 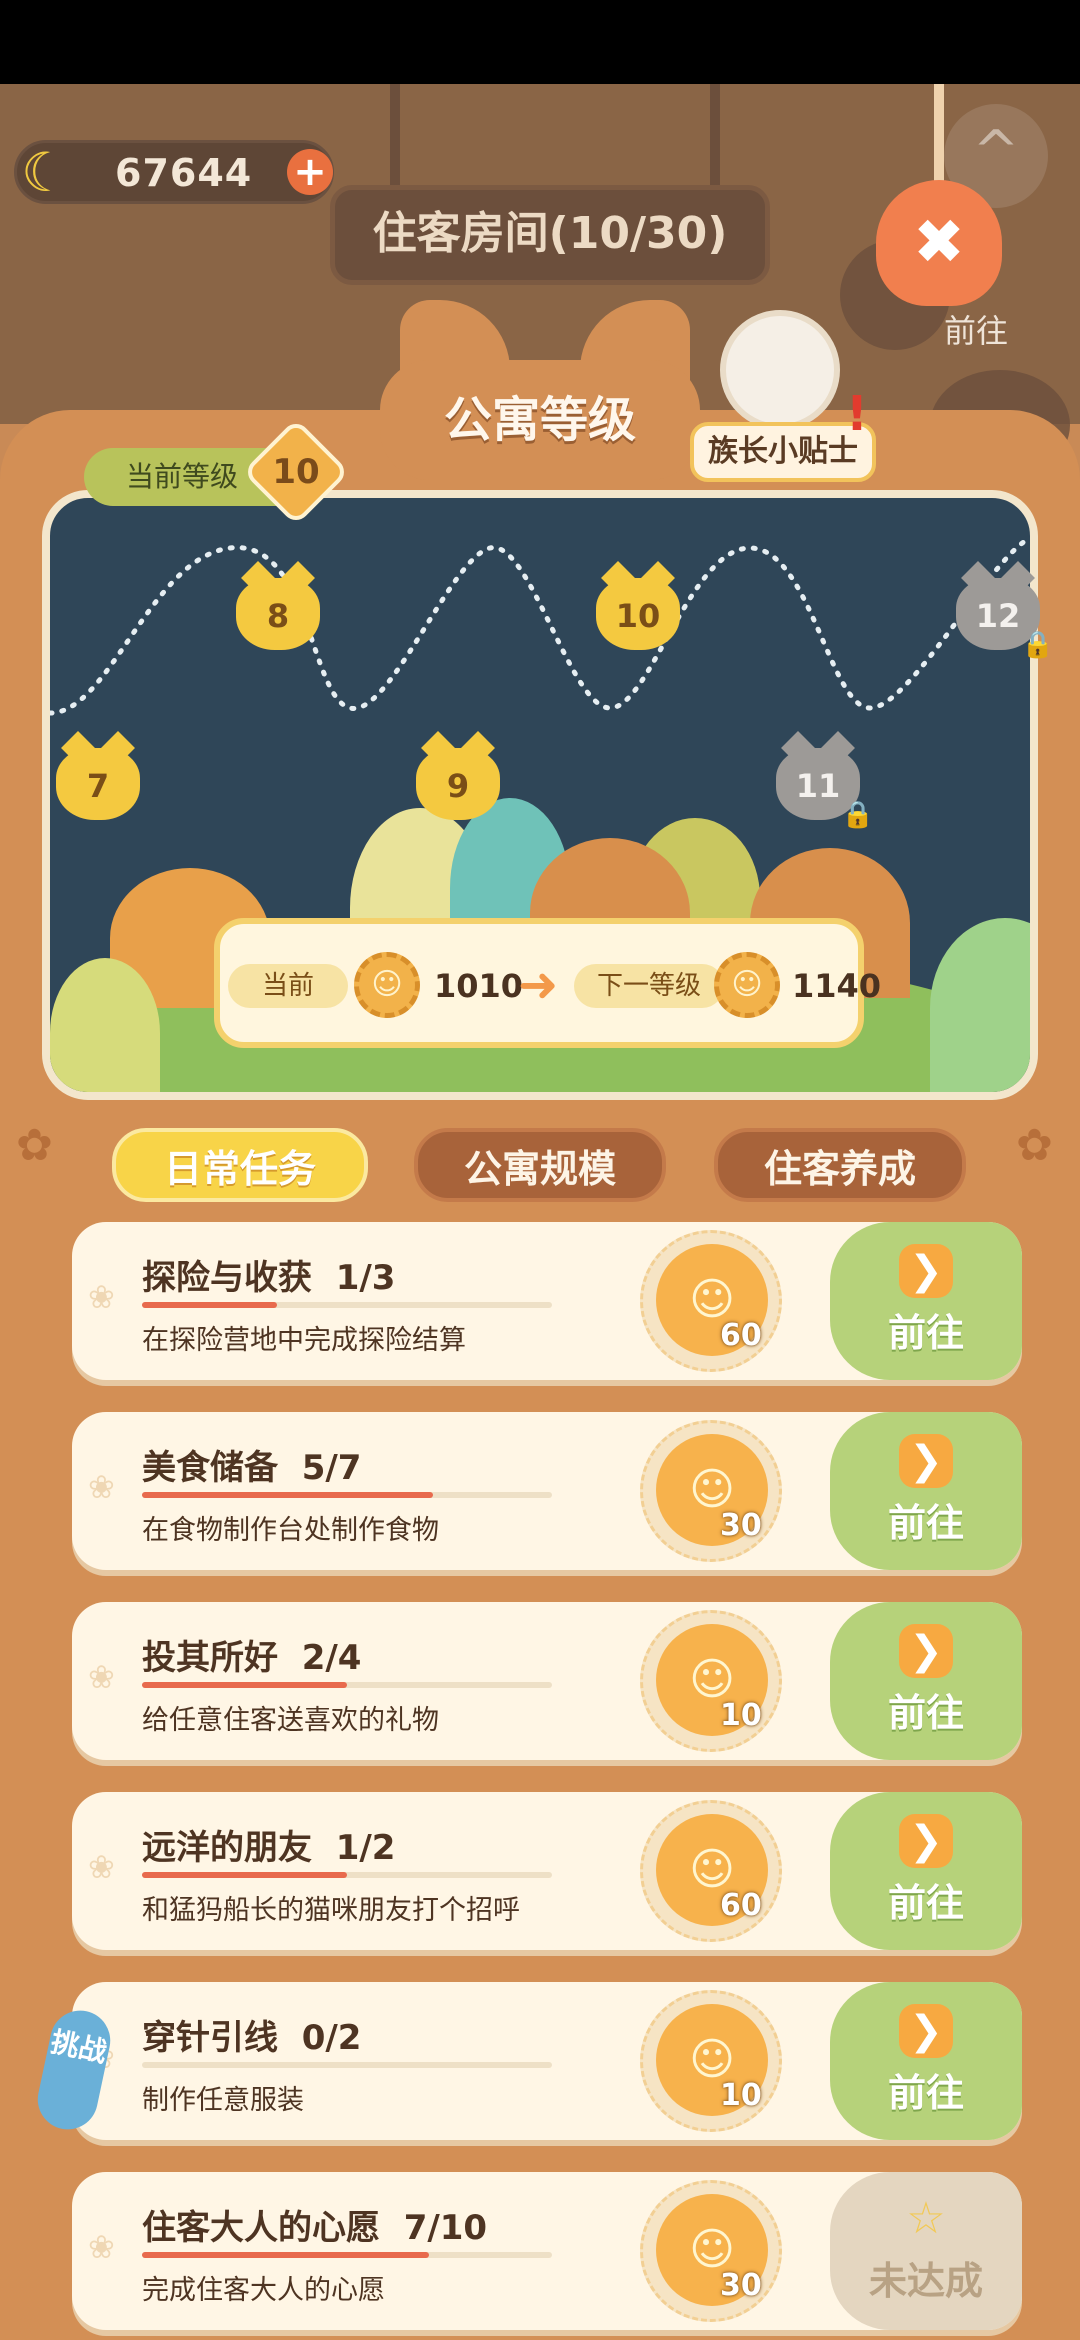 I want to click on level-node: 8, so click(x=278, y=614).